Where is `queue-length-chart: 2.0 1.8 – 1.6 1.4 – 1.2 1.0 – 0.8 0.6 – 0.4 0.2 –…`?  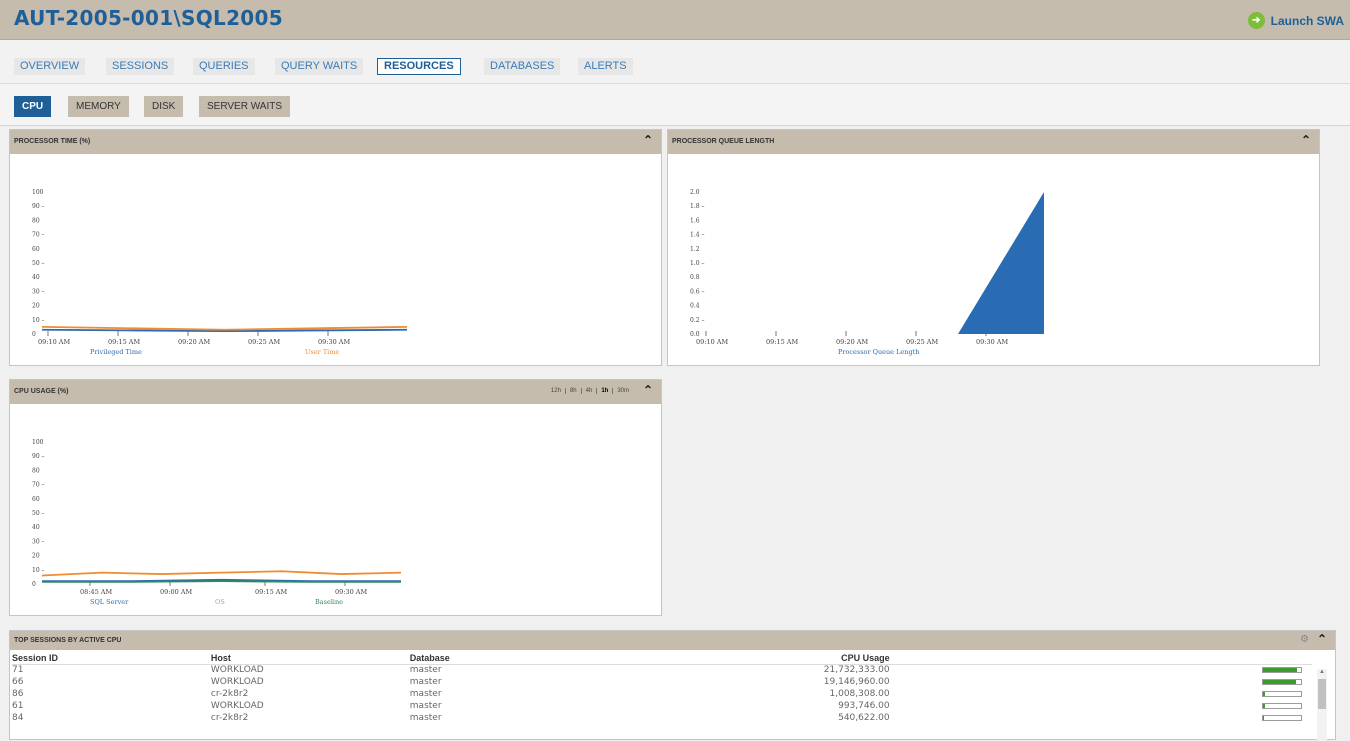 queue-length-chart: 2.0 1.8 – 1.6 1.4 – 1.2 1.0 – 0.8 0.6 – 0.4 0.2 –… is located at coordinates (867, 272).